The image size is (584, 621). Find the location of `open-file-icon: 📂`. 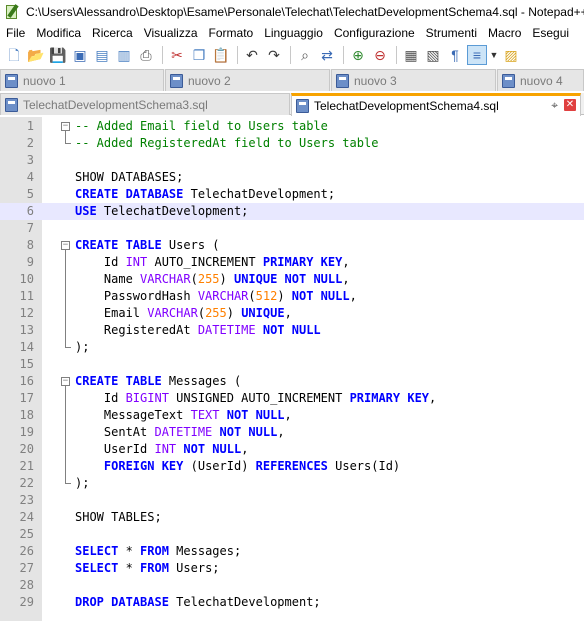

open-file-icon: 📂 is located at coordinates (36, 55).